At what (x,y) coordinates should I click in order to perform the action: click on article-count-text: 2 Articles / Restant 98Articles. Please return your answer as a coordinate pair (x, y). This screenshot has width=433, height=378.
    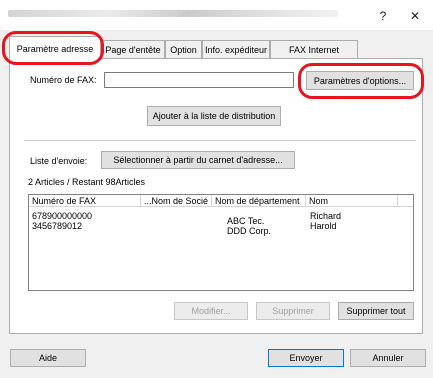
    Looking at the image, I should click on (87, 182).